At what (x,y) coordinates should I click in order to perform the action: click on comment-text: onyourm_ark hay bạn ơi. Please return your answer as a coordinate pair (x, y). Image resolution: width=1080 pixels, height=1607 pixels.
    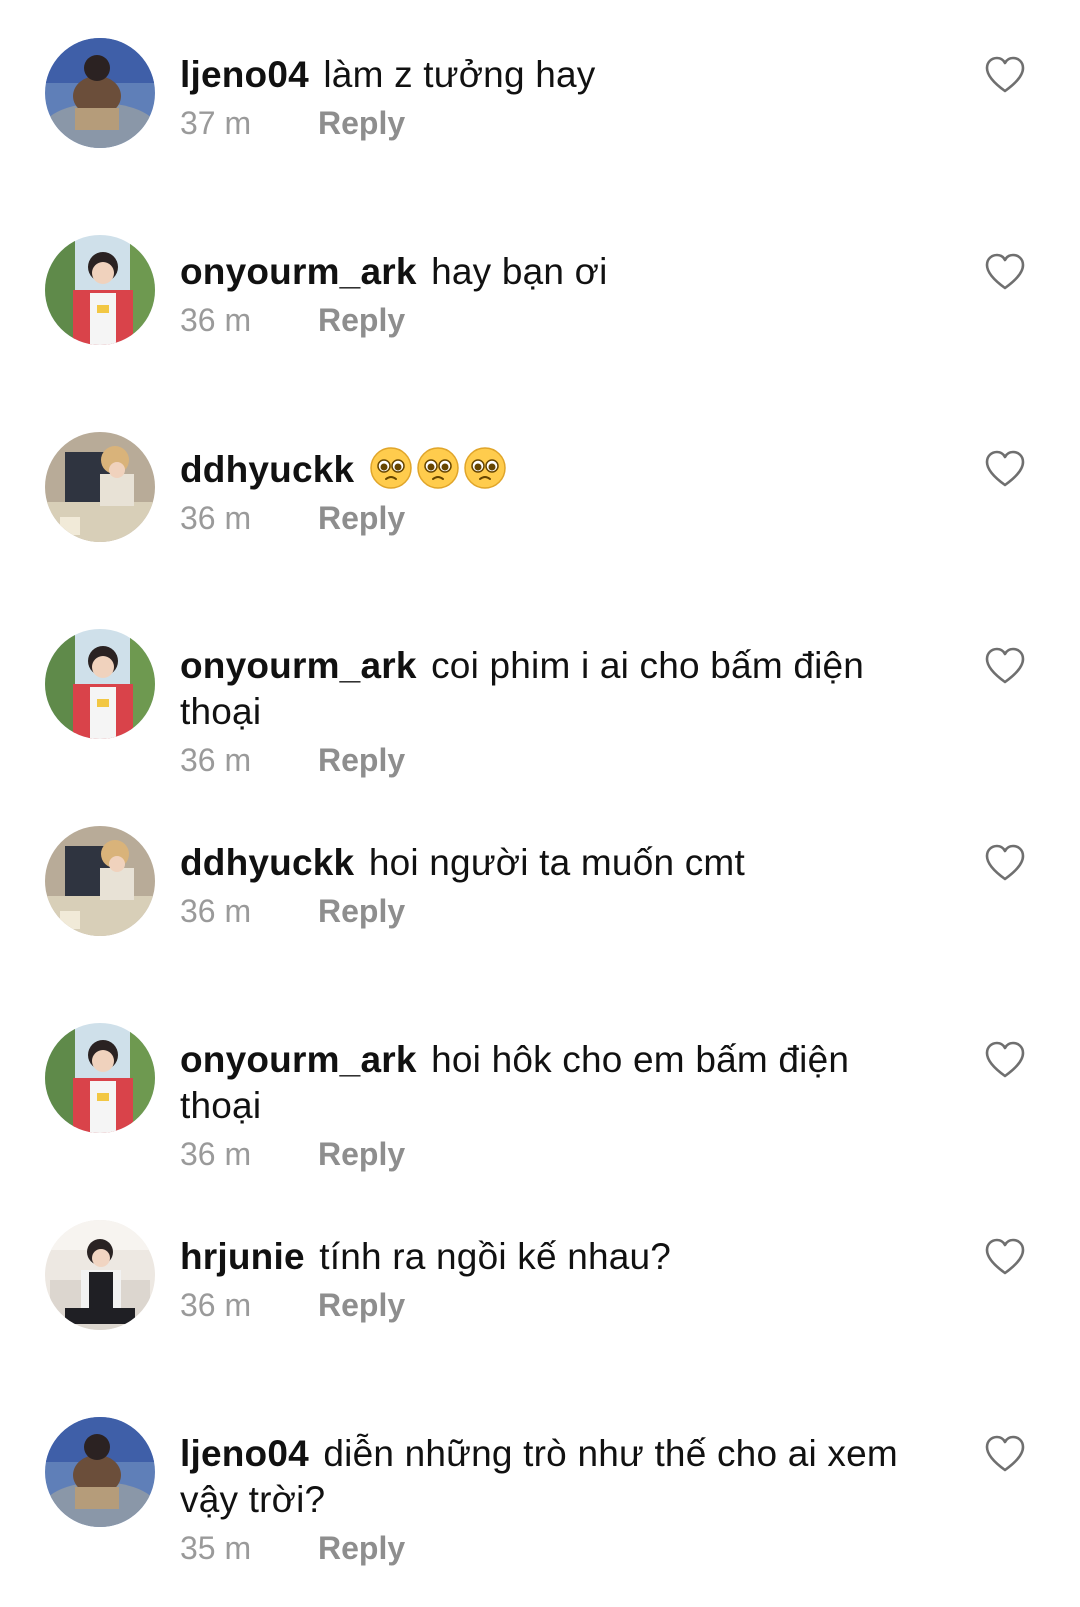
    Looking at the image, I should click on (550, 272).